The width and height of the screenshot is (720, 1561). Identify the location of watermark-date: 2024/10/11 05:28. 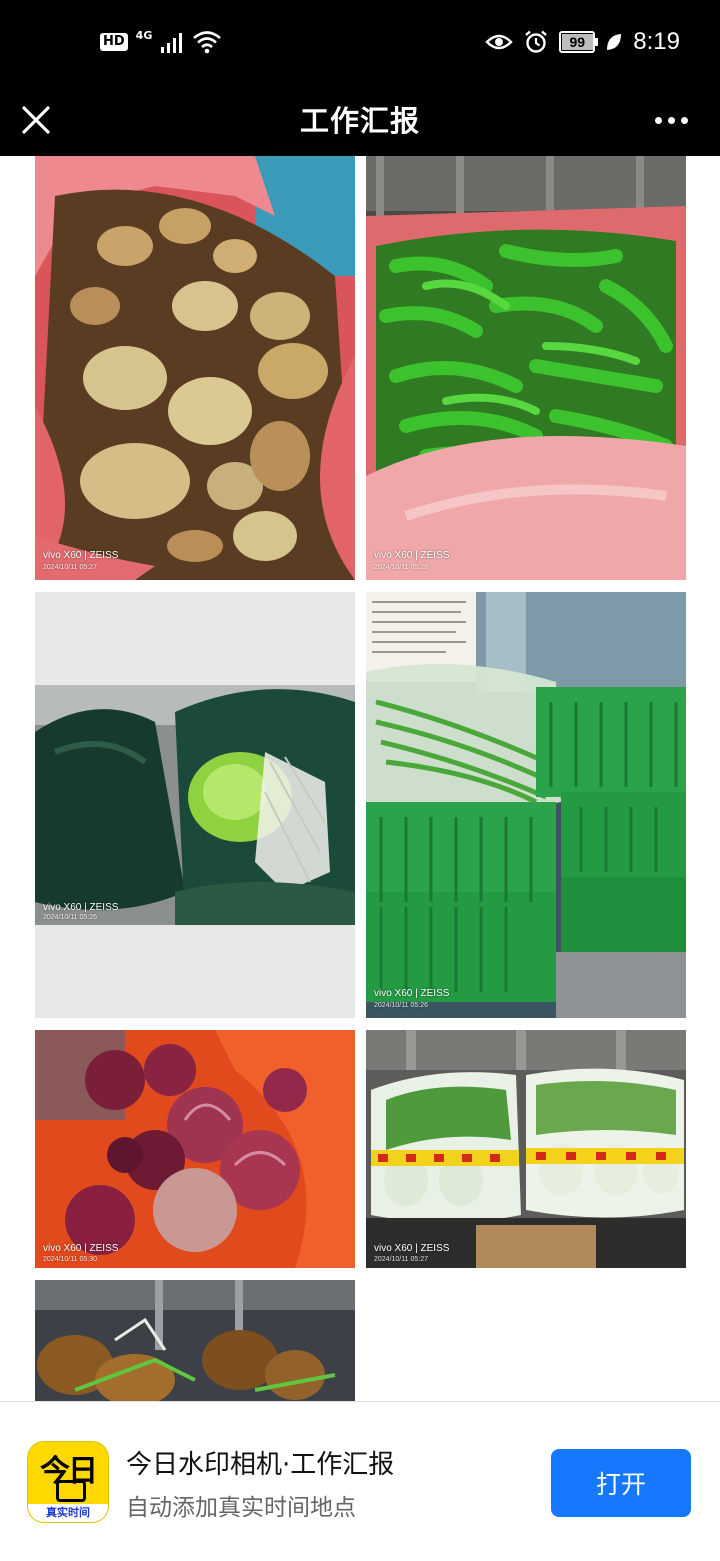
(401, 567).